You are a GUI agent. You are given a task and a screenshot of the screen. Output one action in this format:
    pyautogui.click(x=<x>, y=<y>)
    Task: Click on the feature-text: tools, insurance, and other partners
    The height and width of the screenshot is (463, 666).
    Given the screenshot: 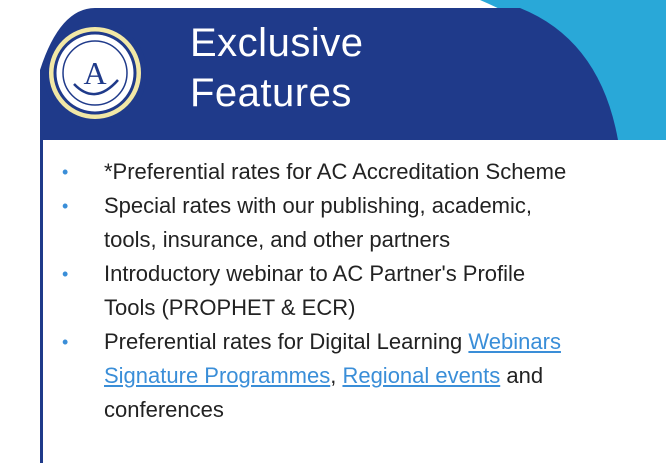 What is the action you would take?
    pyautogui.click(x=277, y=239)
    